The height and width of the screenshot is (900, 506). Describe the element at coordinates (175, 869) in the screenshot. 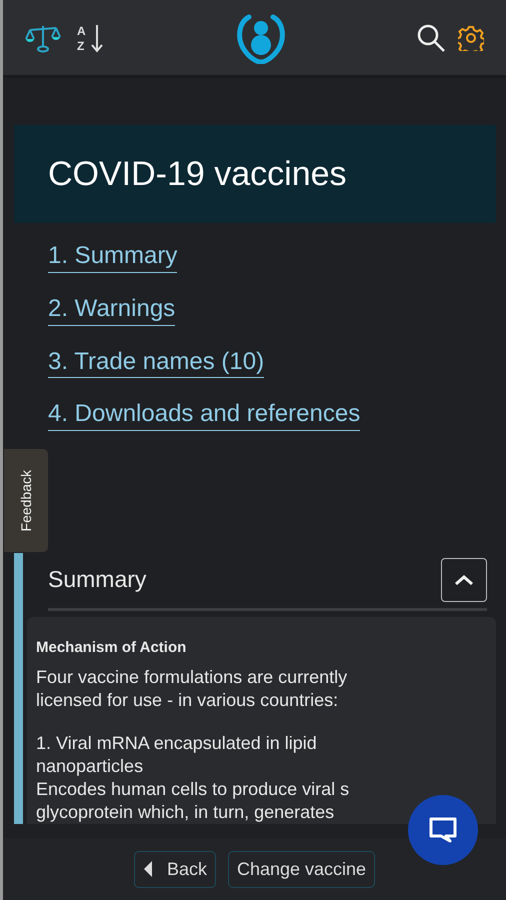

I see `back-button: Back` at that location.